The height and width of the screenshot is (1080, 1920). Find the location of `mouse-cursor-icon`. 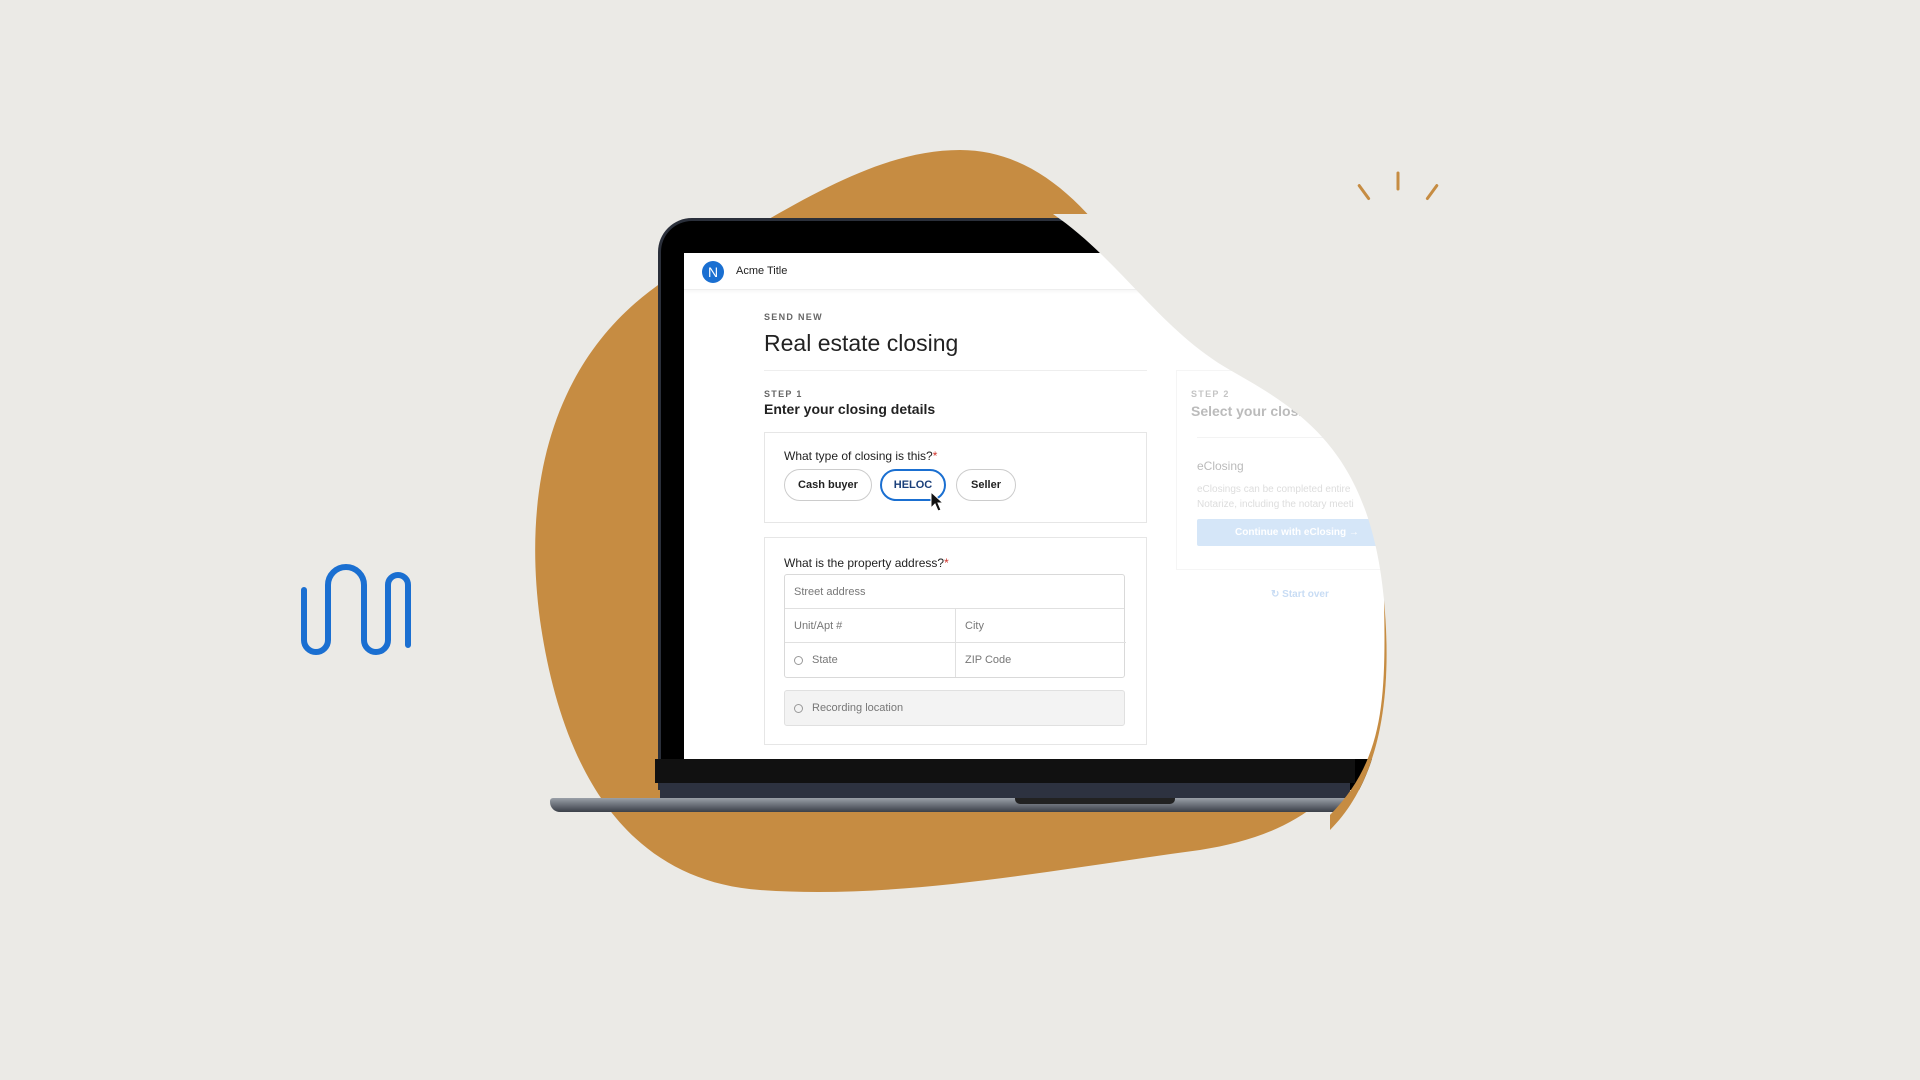

mouse-cursor-icon is located at coordinates (937, 501).